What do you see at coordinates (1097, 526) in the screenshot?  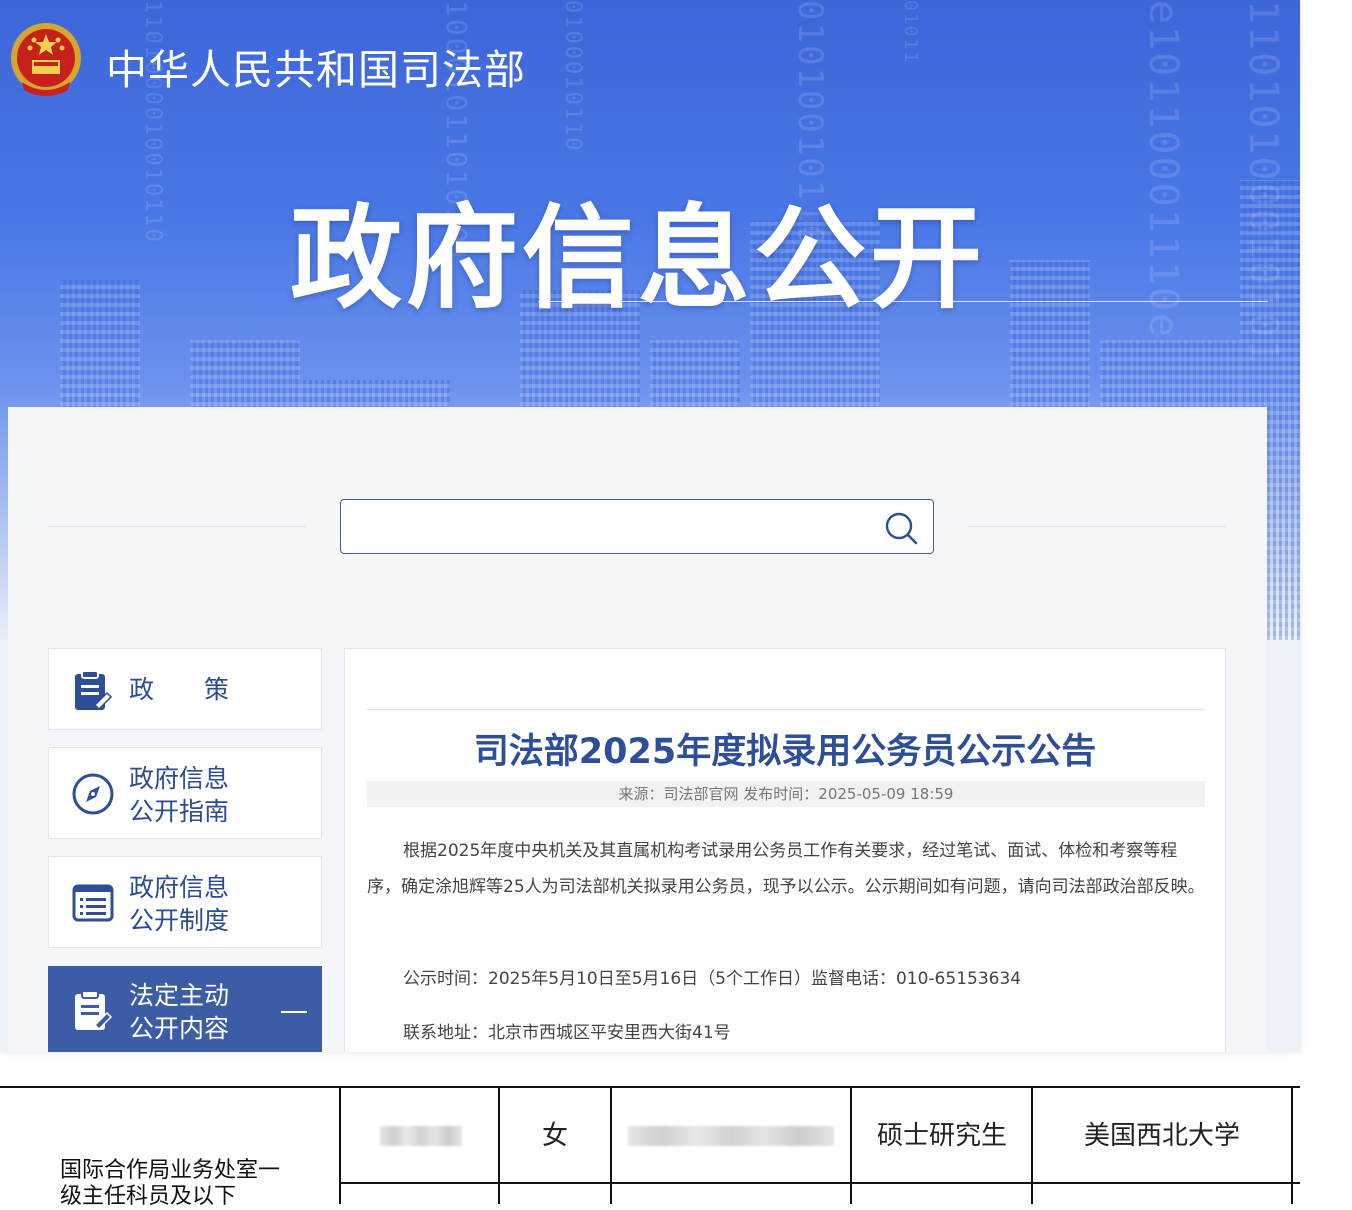 I see `divider-right` at bounding box center [1097, 526].